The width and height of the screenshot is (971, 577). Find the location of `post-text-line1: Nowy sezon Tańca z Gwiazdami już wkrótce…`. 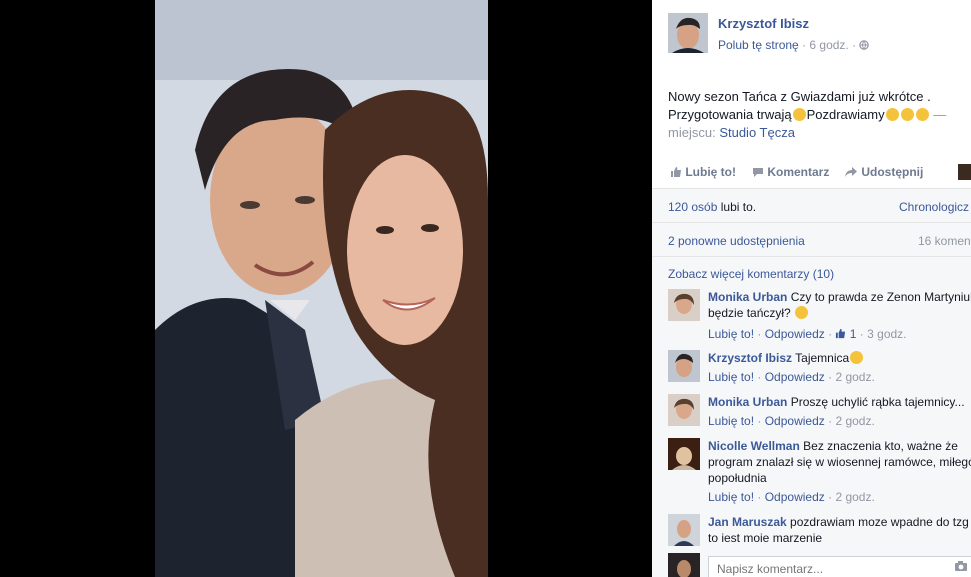

post-text-line1: Nowy sezon Tańca z Gwiazdami już wkrótce… is located at coordinates (799, 96).